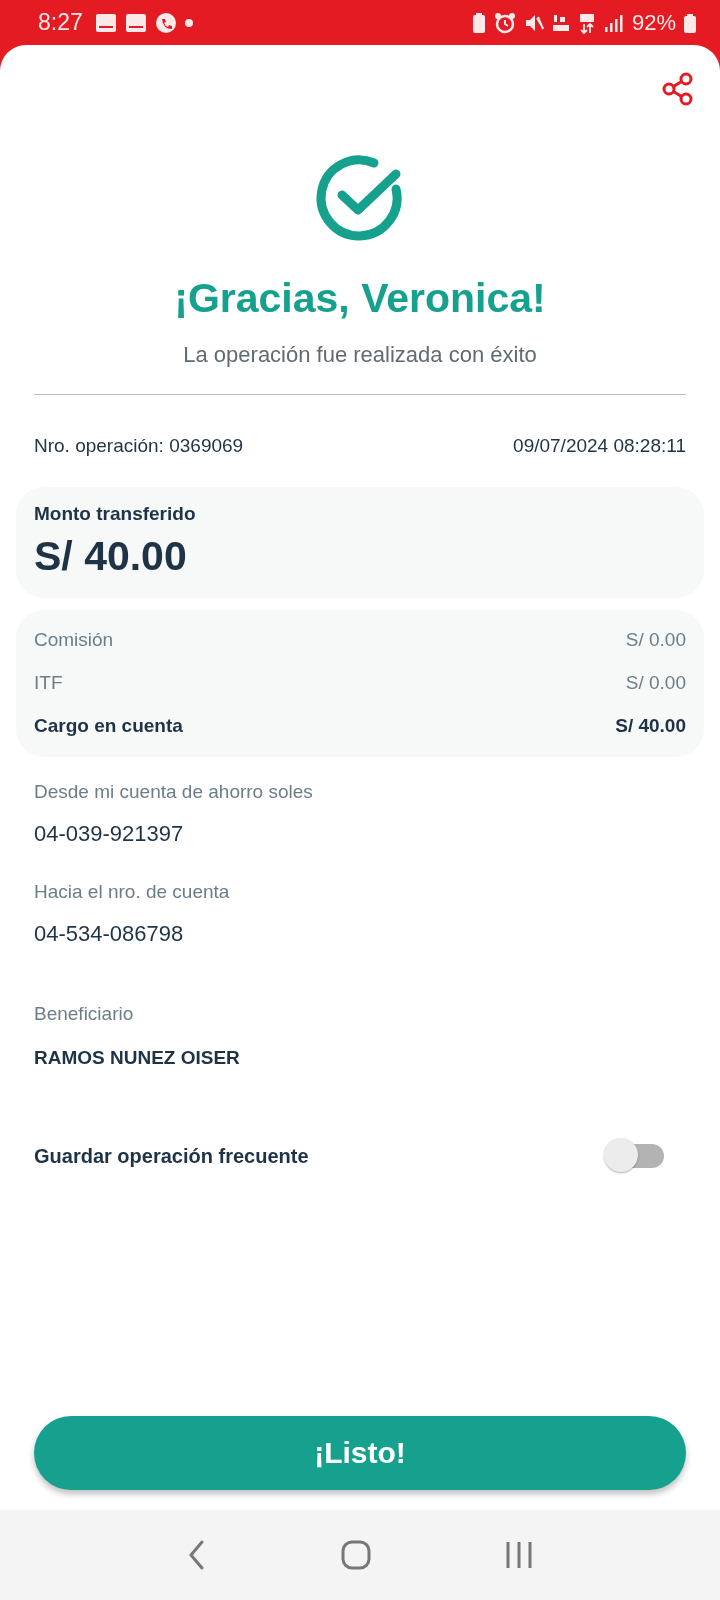  I want to click on battery-saver-icon, so click(478, 22).